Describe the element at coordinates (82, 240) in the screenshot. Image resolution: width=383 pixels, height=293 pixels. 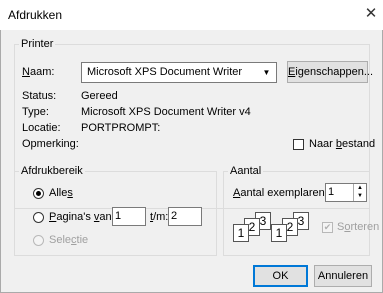
I see `range-selection-text-b: tie` at that location.